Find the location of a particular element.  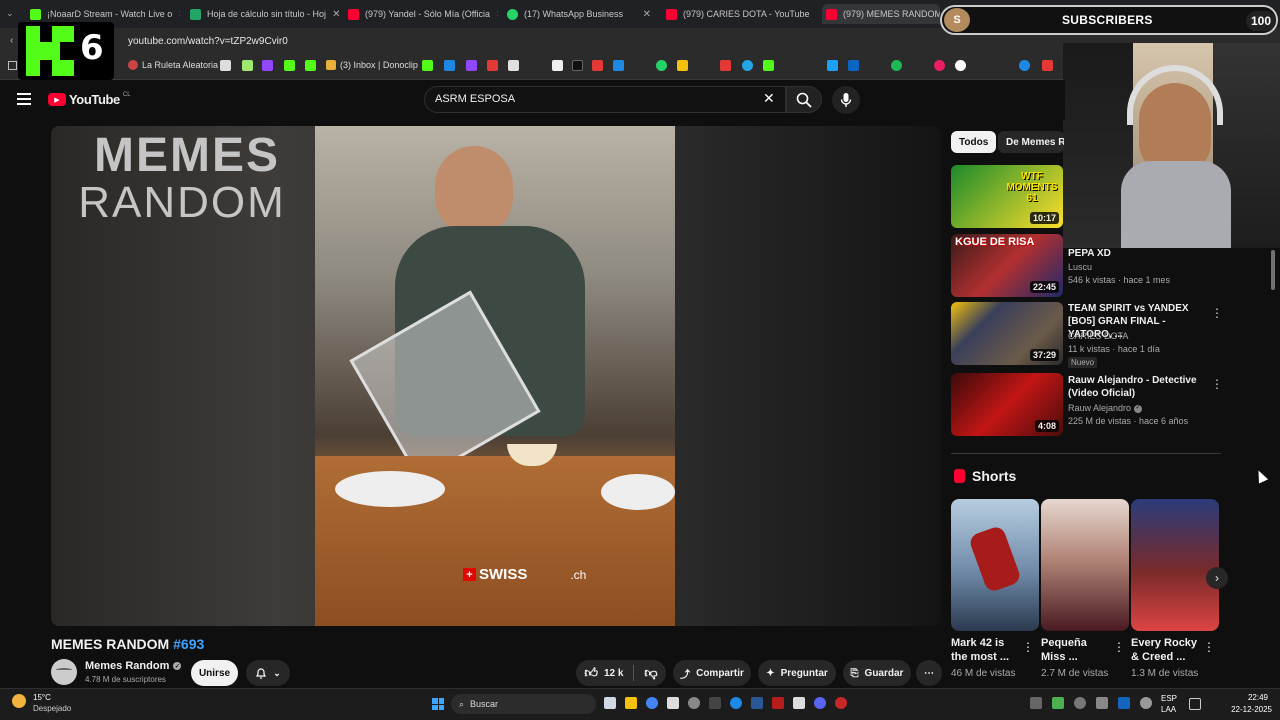

keyboard-language: ESP is located at coordinates (1169, 698).